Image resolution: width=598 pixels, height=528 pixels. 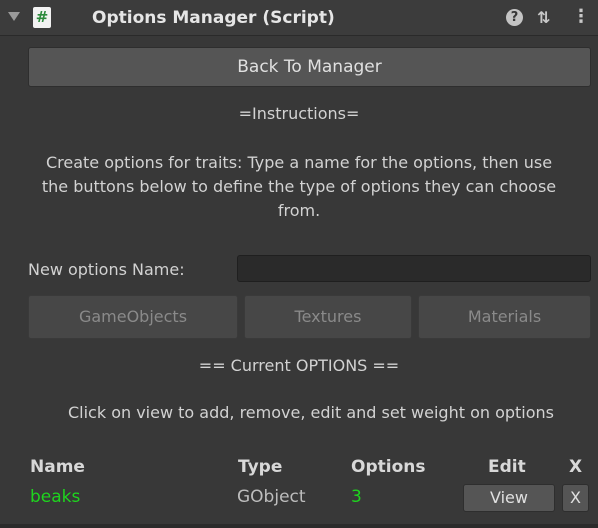 What do you see at coordinates (299, 365) in the screenshot?
I see `current-options-heading: == Current OPTIONS ==` at bounding box center [299, 365].